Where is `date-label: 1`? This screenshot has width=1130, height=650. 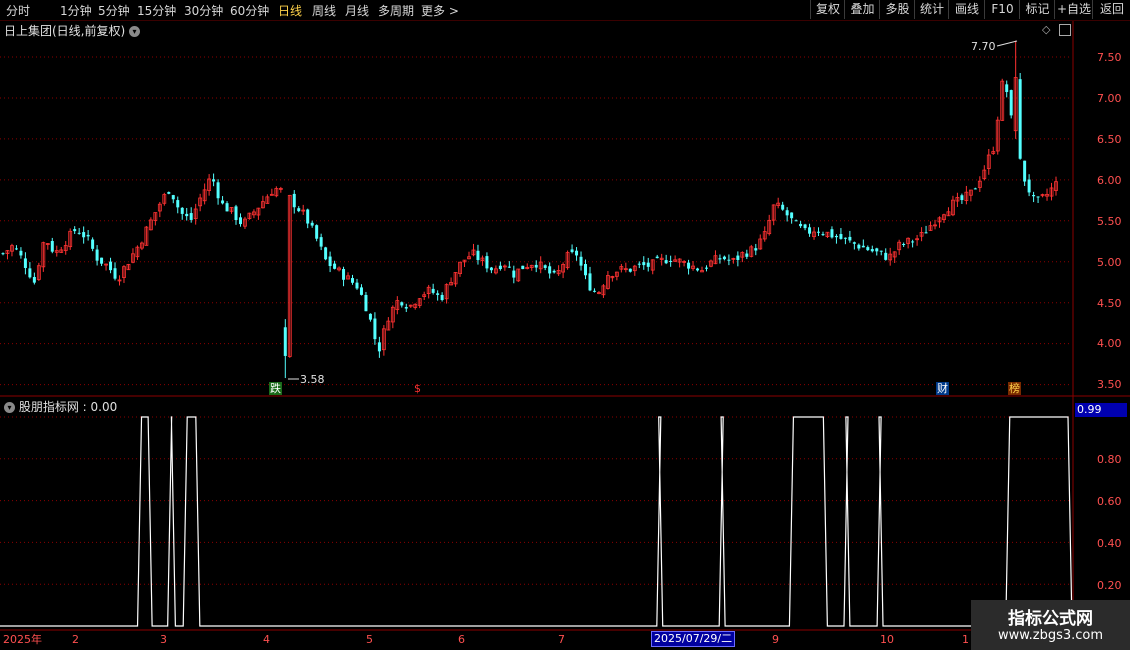 date-label: 1 is located at coordinates (965, 639).